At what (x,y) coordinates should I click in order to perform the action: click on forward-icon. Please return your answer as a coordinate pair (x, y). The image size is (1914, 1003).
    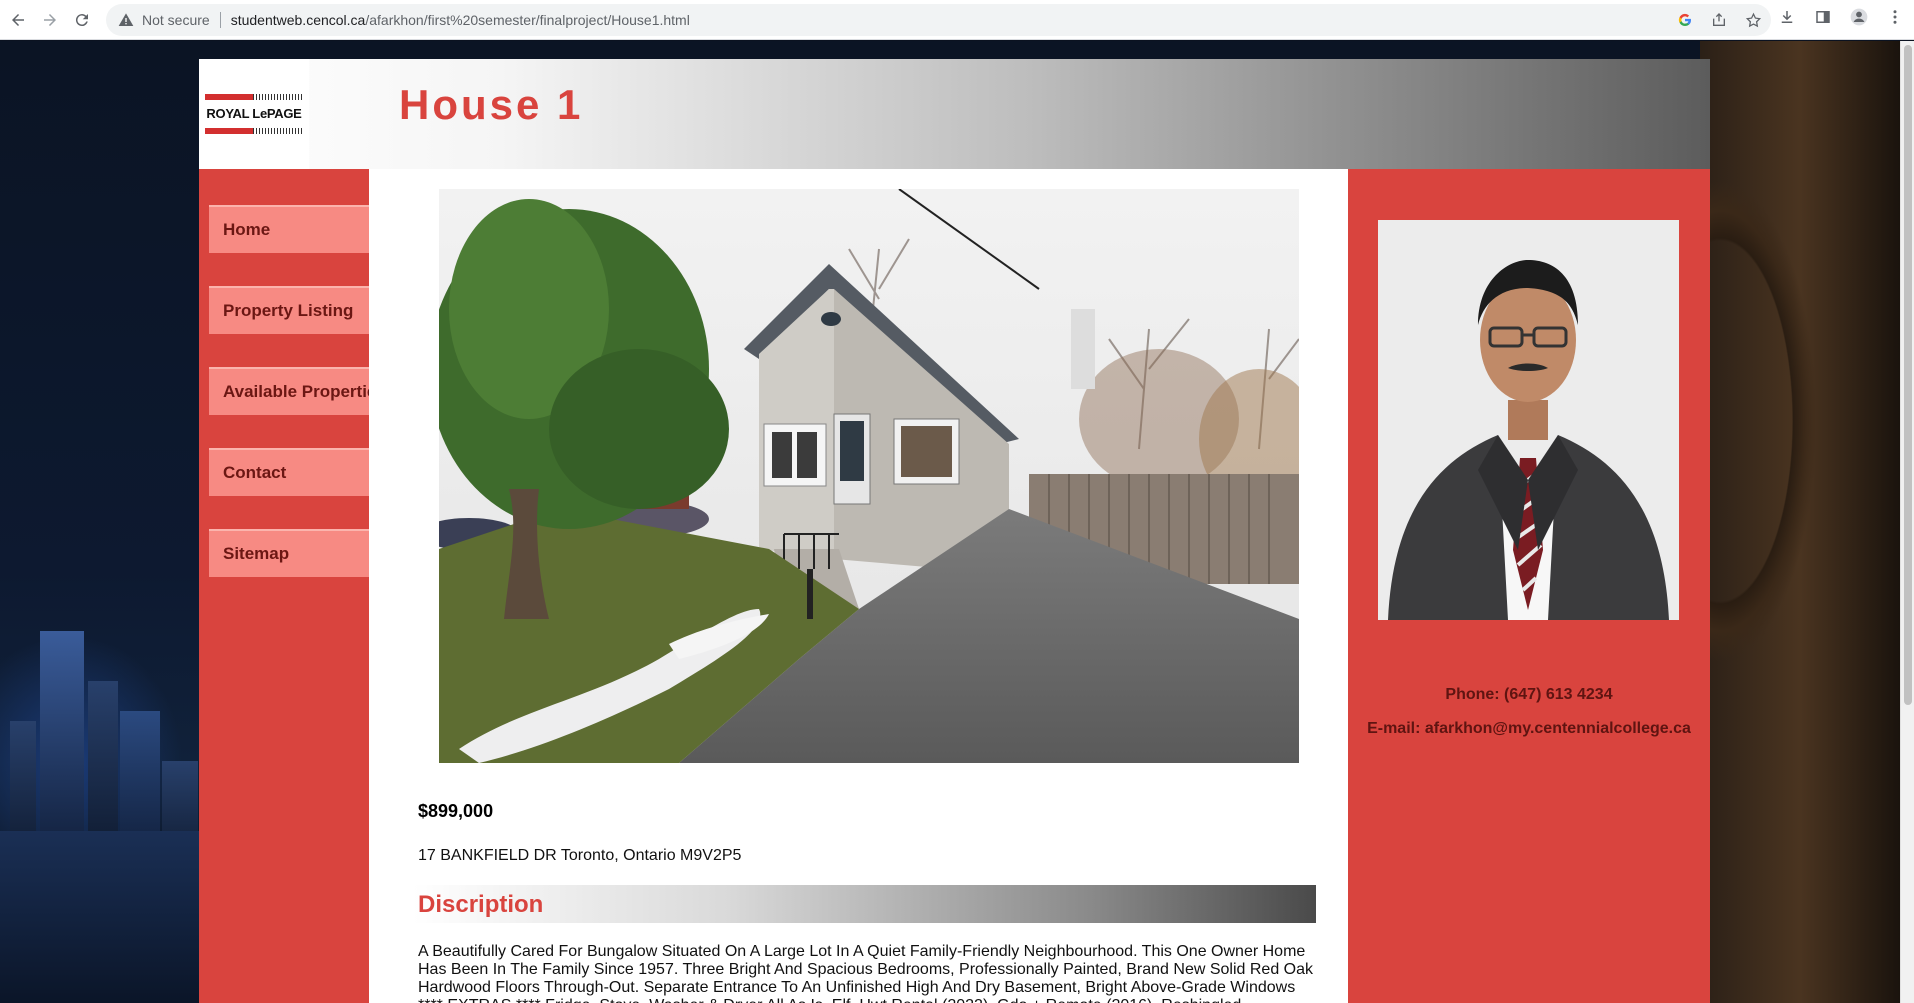
    Looking at the image, I should click on (50, 20).